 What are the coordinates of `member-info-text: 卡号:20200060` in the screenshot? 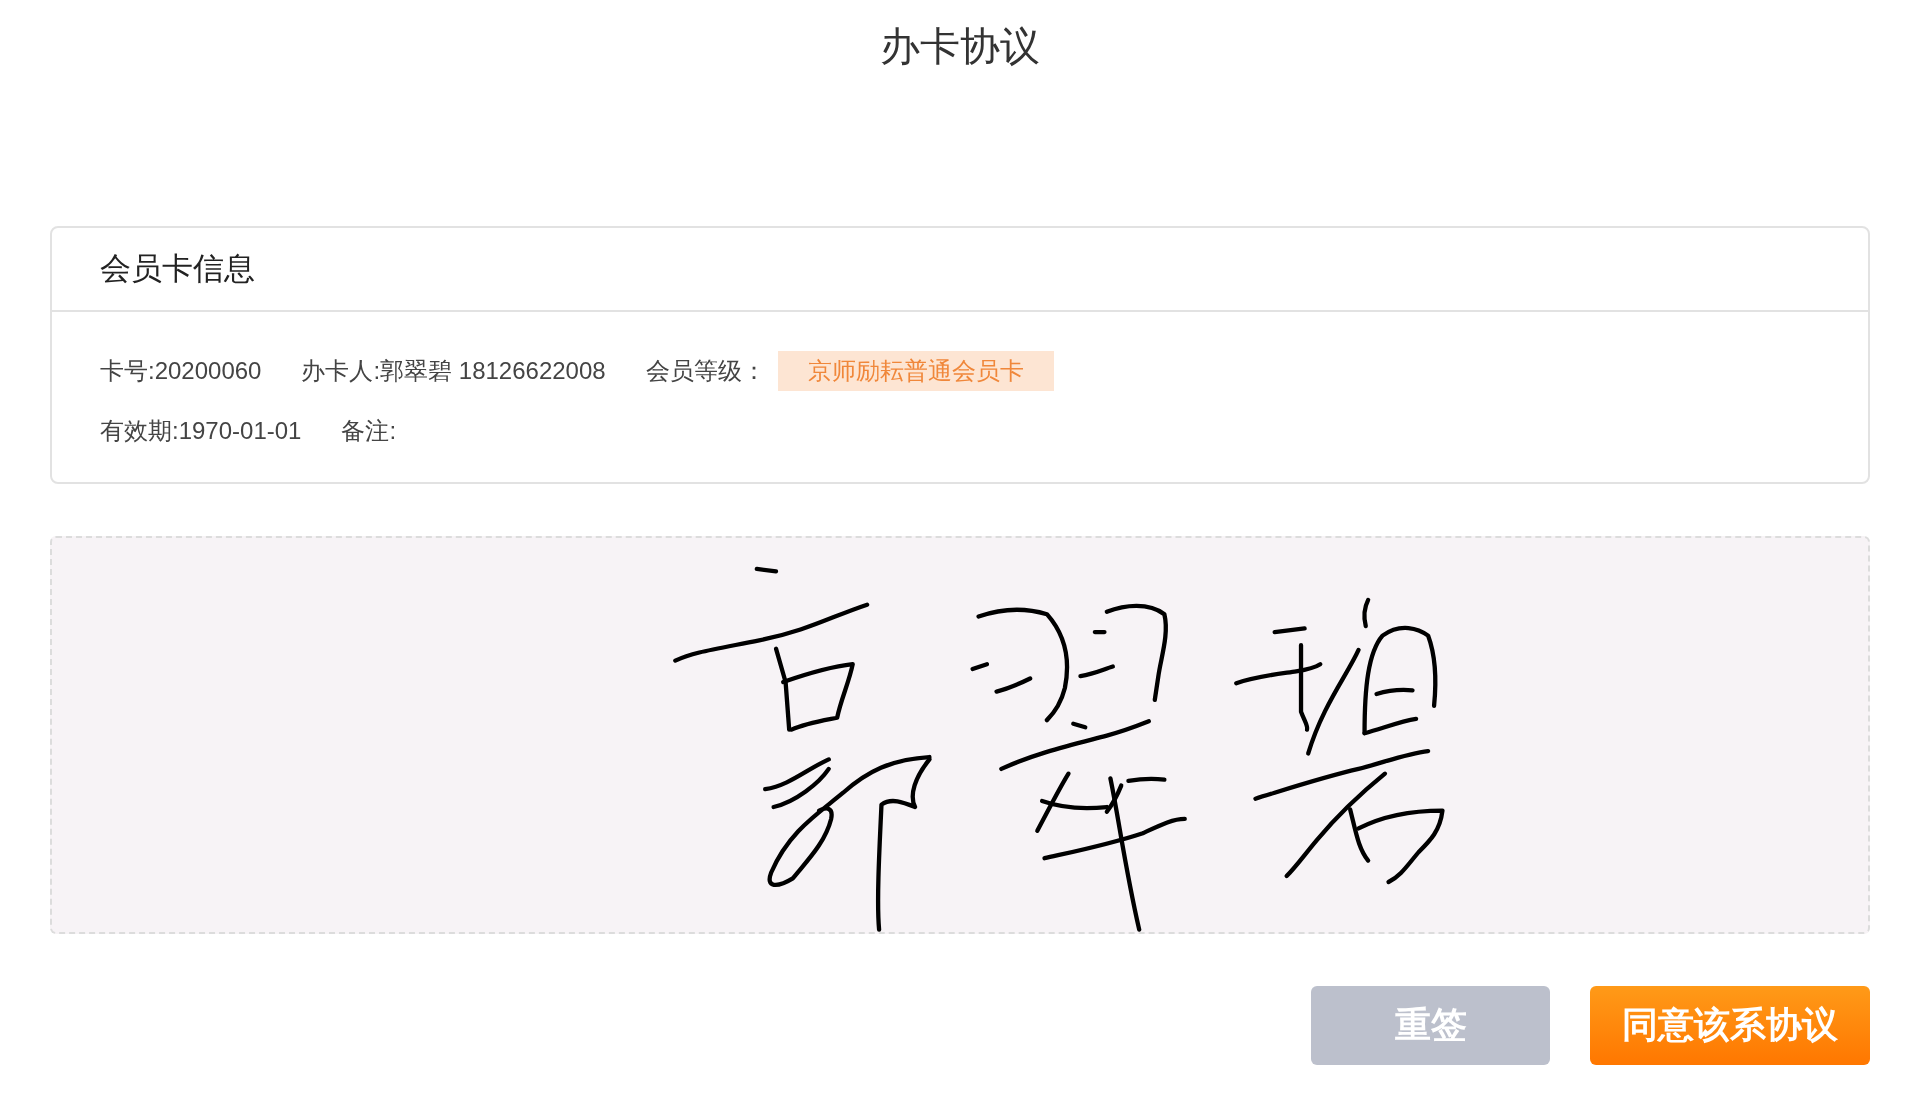 It's located at (181, 371).